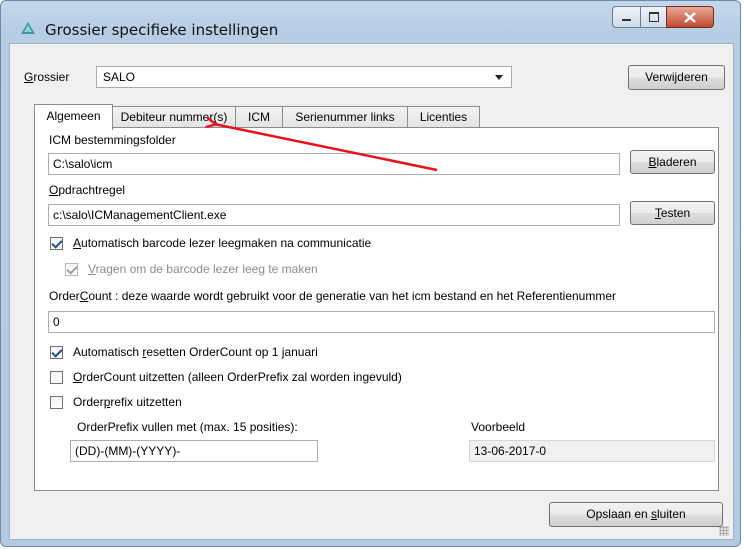 This screenshot has height=549, width=745. Describe the element at coordinates (162, 30) in the screenshot. I see `window-title: Grossier specifieke instellingen` at that location.